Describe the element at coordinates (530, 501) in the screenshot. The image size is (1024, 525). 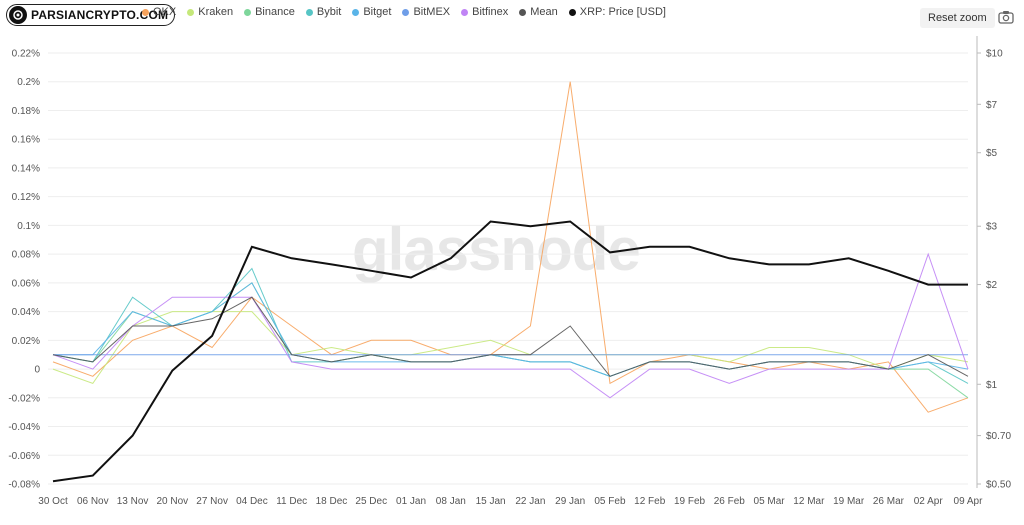
I see `x-tick-label: 22 Jan` at that location.